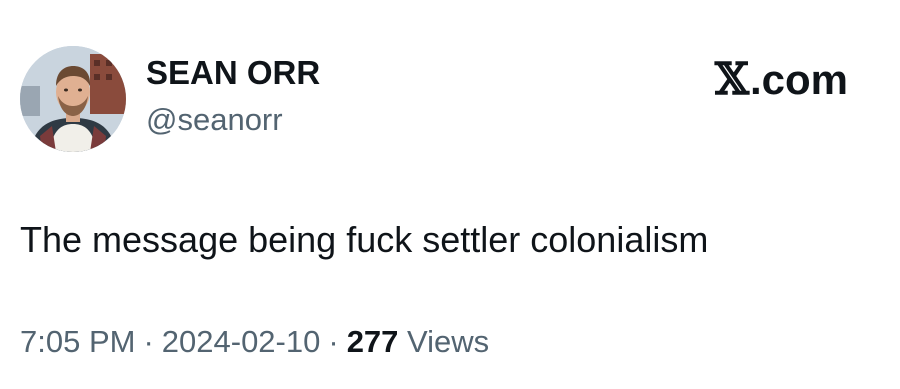 The height and width of the screenshot is (389, 900). What do you see at coordinates (798, 79) in the screenshot?
I see `brand-domain: .com` at bounding box center [798, 79].